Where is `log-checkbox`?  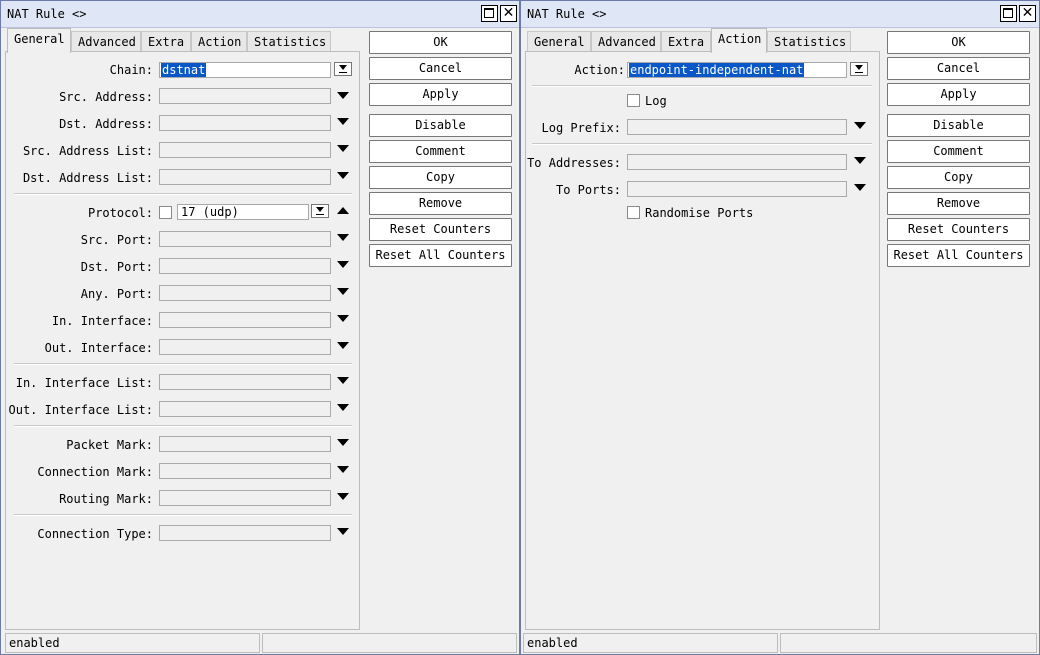
log-checkbox is located at coordinates (633, 100).